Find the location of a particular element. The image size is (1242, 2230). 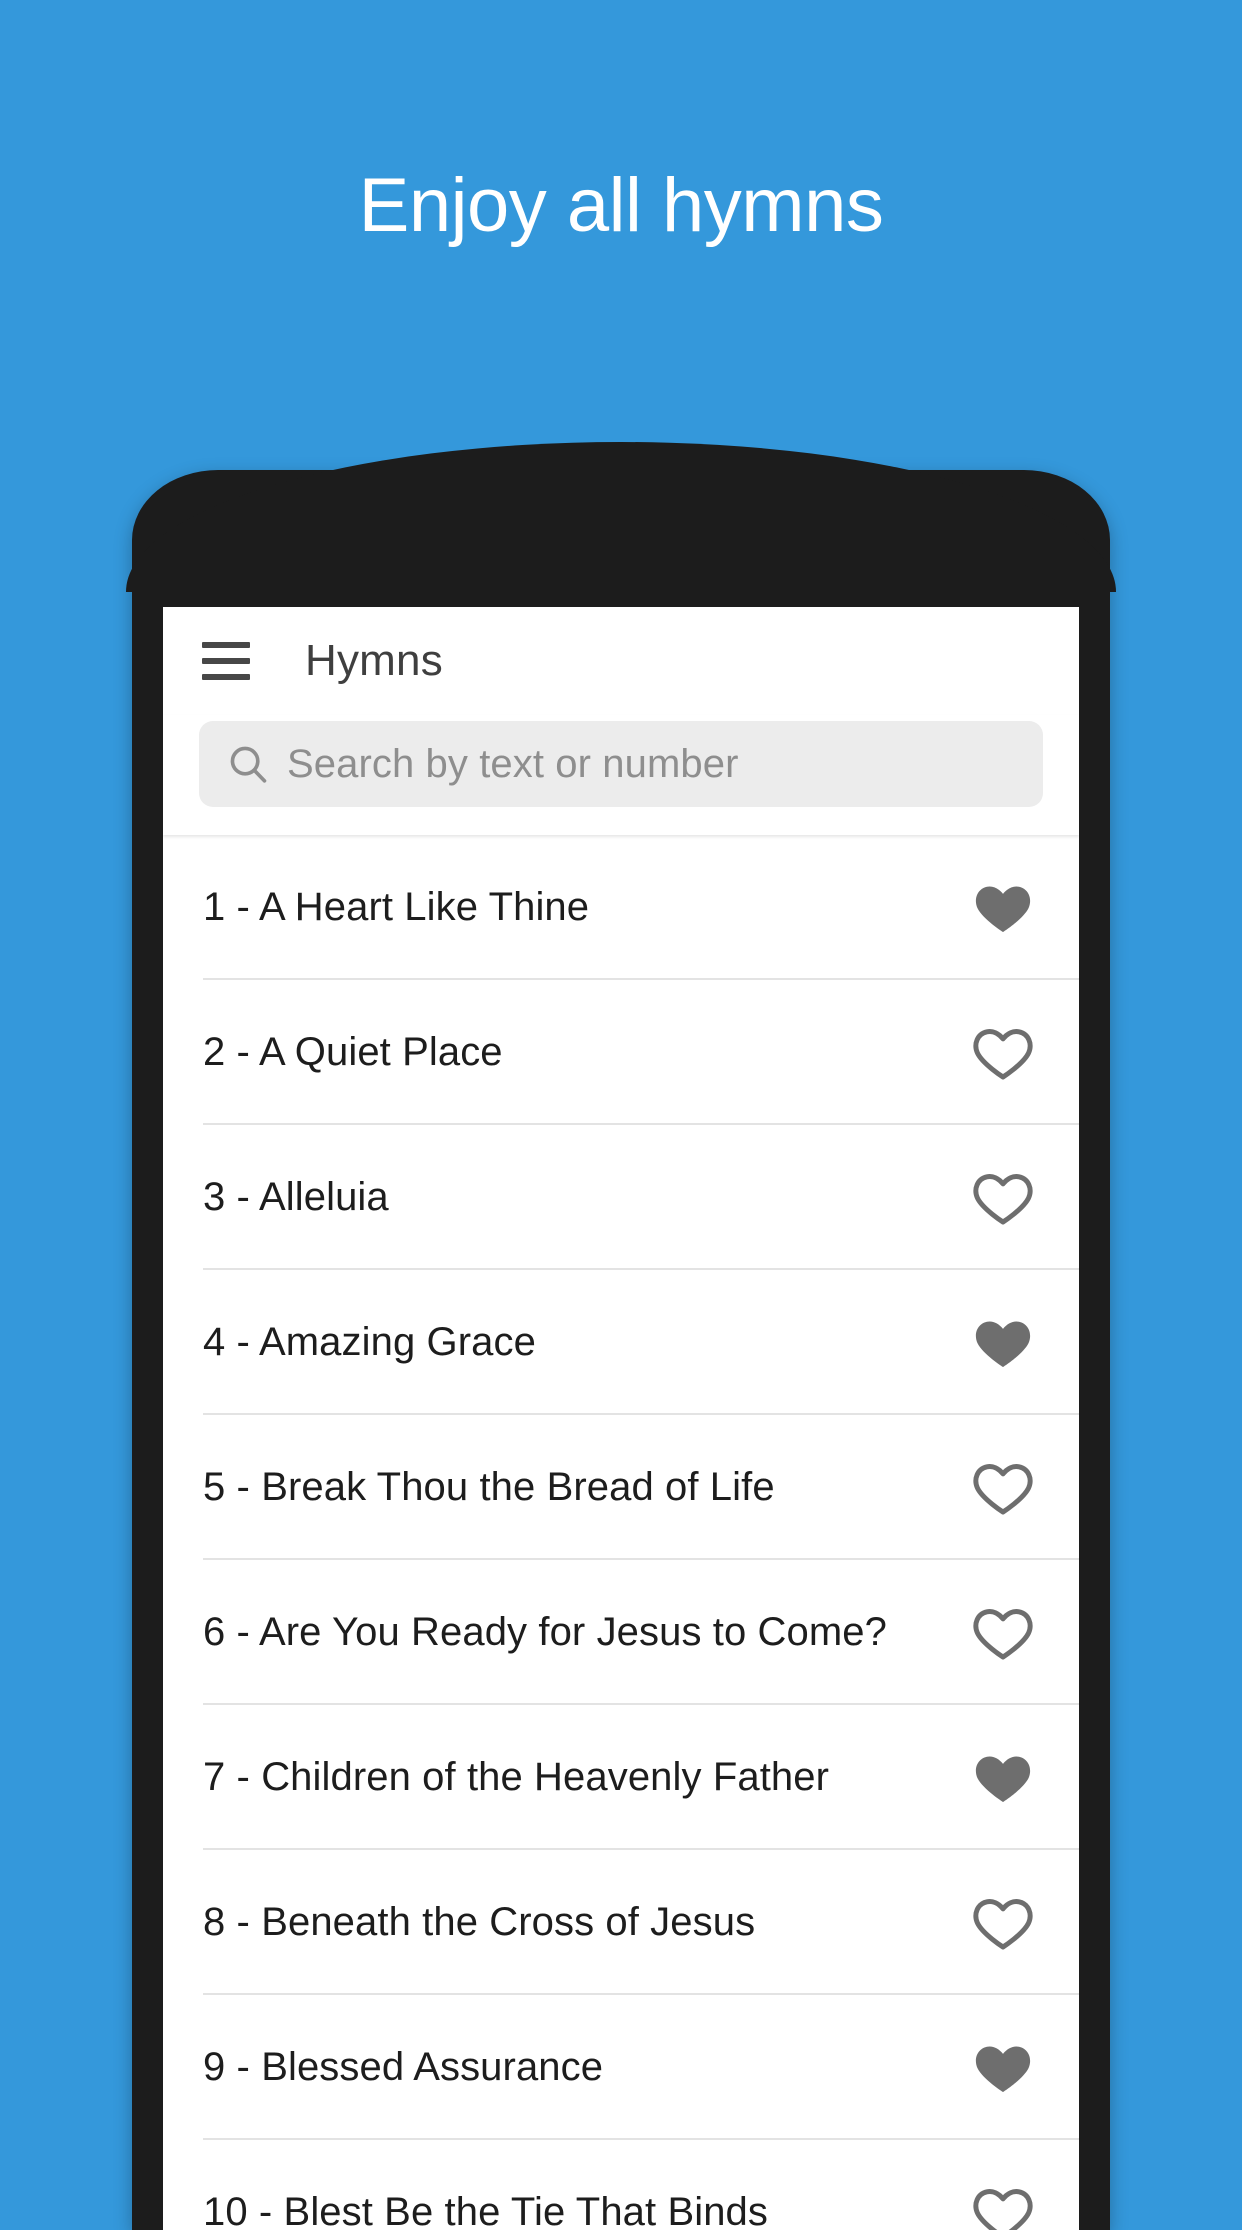

hymn-list-item: 7 - Children of the Heavenly Father is located at coordinates (621, 1777).